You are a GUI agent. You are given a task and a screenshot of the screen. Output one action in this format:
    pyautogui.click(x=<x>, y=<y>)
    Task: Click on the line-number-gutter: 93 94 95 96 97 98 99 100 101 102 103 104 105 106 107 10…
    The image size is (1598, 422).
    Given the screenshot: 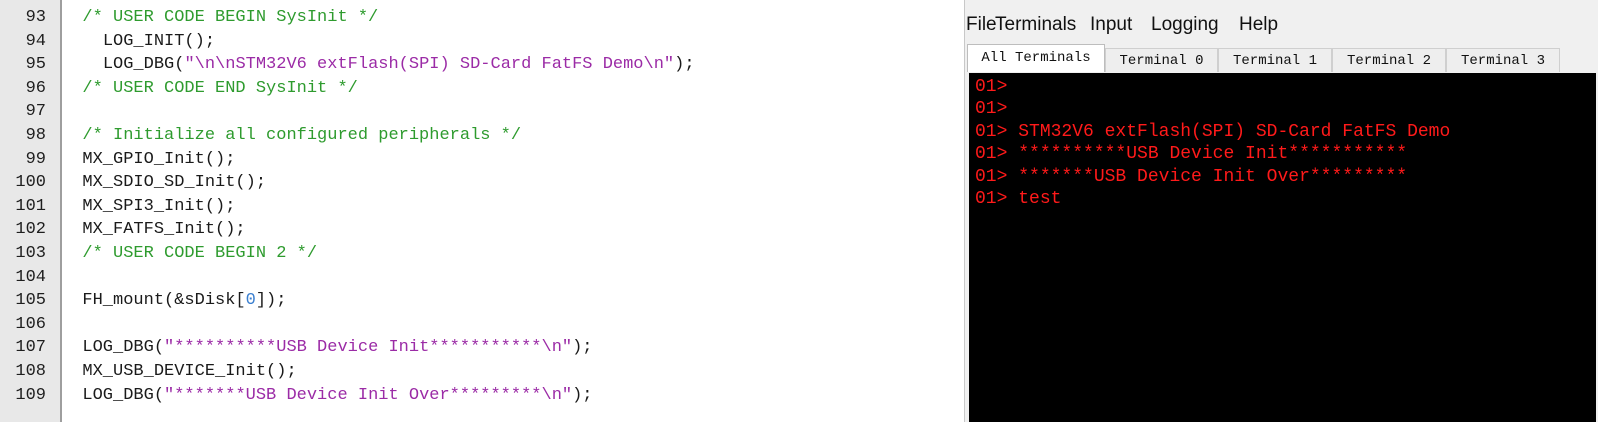 What is the action you would take?
    pyautogui.click(x=31, y=211)
    